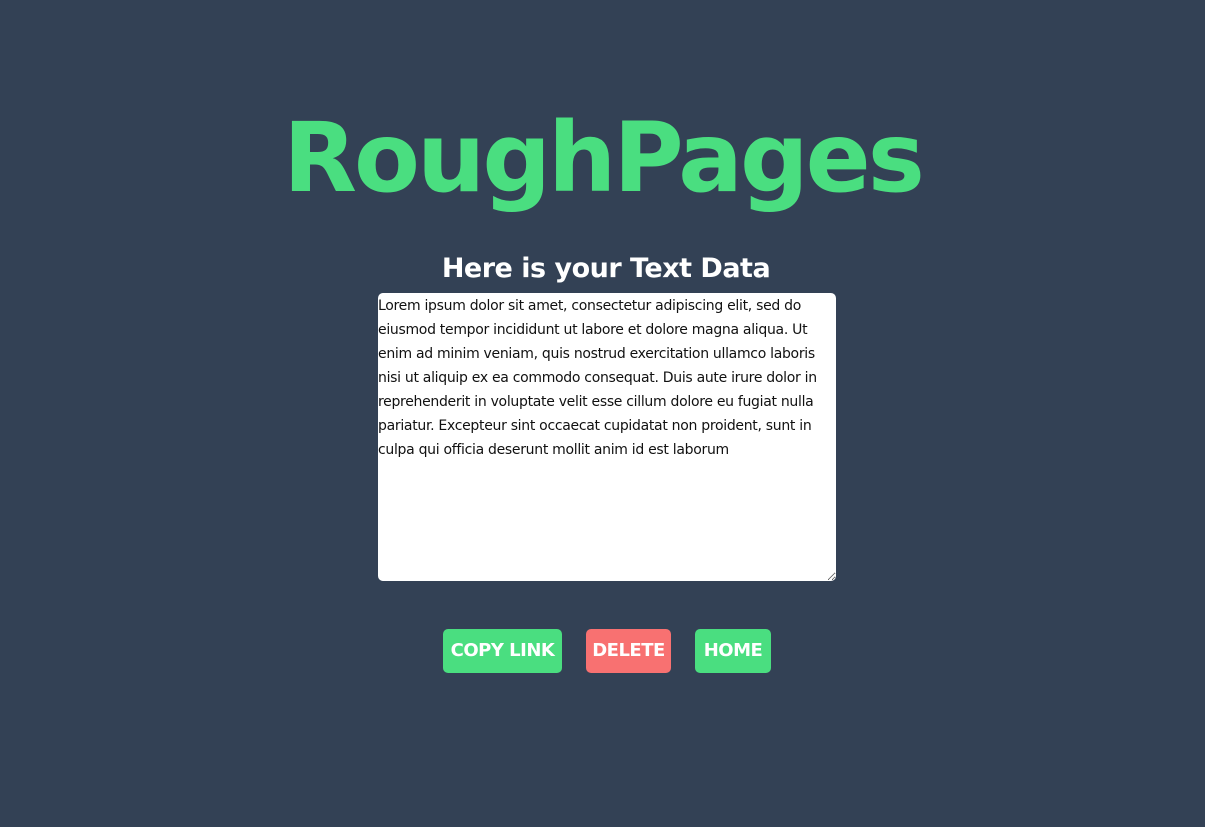  I want to click on delete-button: DELETE, so click(628, 651).